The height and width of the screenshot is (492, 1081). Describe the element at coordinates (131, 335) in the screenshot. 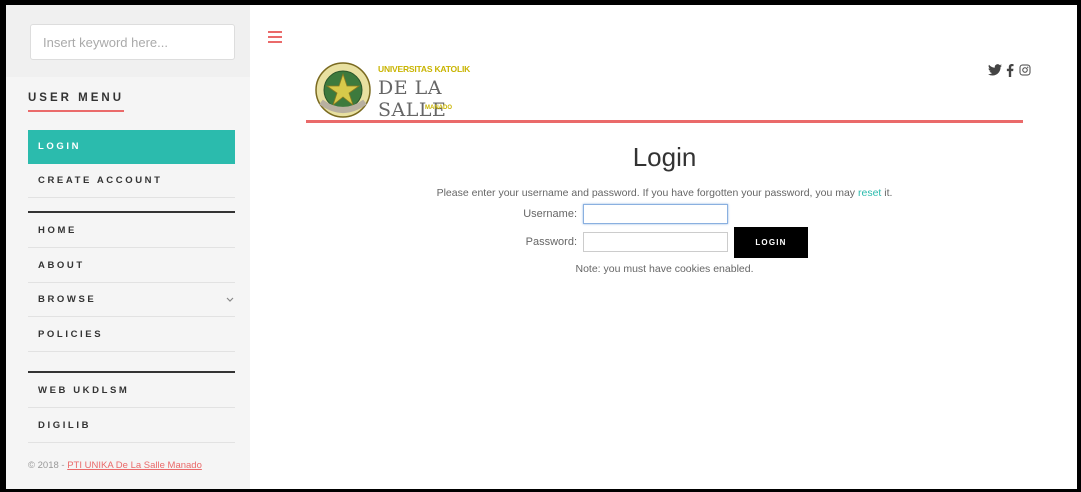

I see `sidebar-item-policies: POLICIES` at that location.